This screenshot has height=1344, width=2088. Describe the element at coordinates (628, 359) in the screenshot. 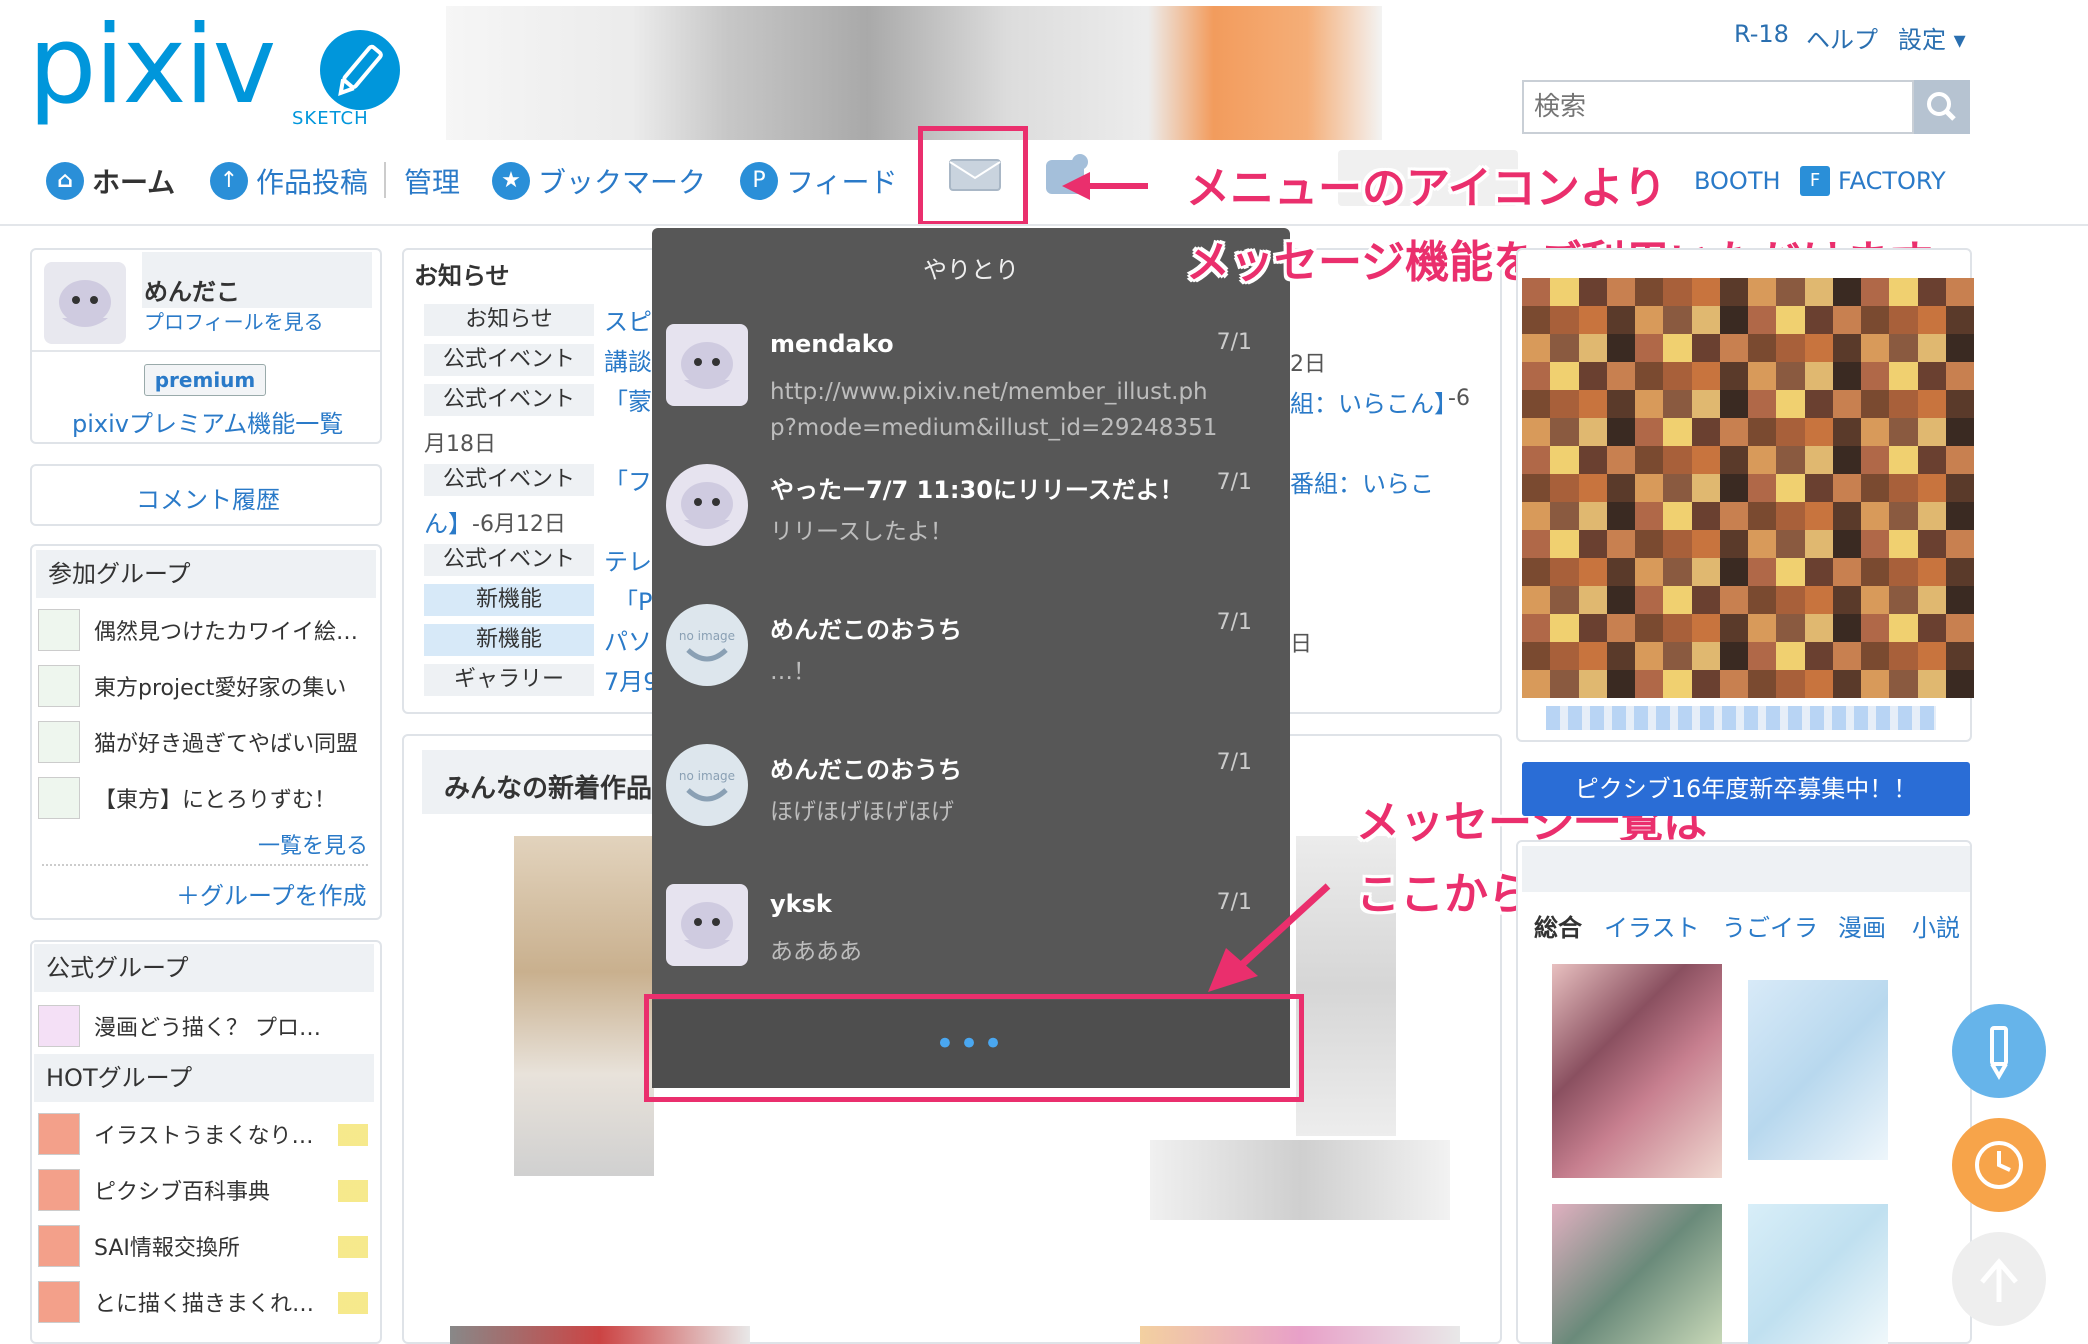

I see `news-item-link: 講談` at that location.